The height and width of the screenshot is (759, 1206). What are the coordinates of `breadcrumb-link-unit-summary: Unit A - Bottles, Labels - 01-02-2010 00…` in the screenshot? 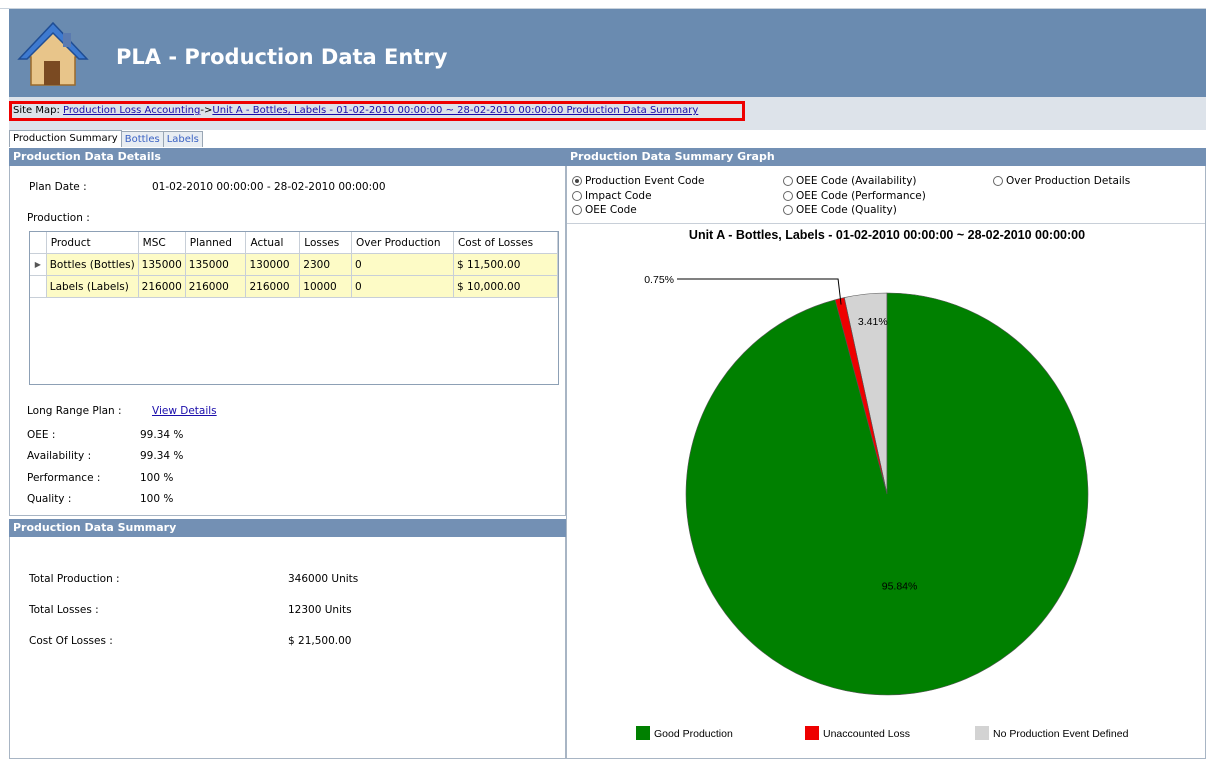 It's located at (455, 110).